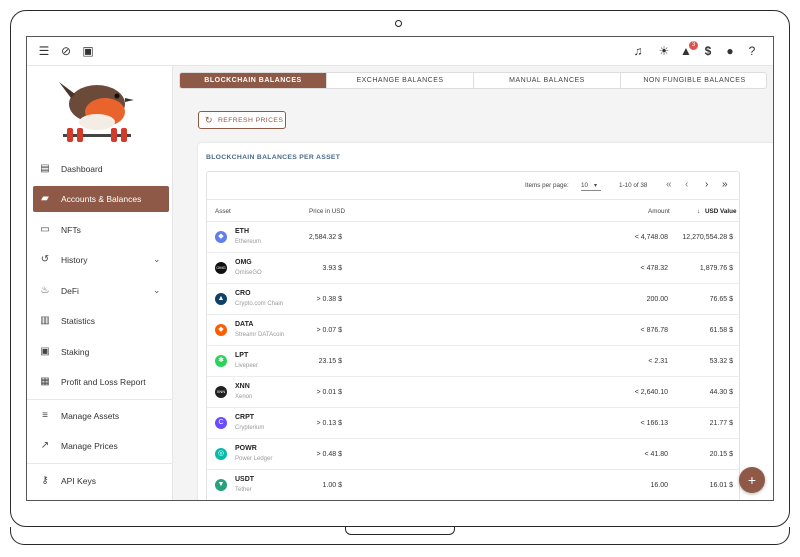  Describe the element at coordinates (223, 211) in the screenshot. I see `header-asset: Asset` at that location.